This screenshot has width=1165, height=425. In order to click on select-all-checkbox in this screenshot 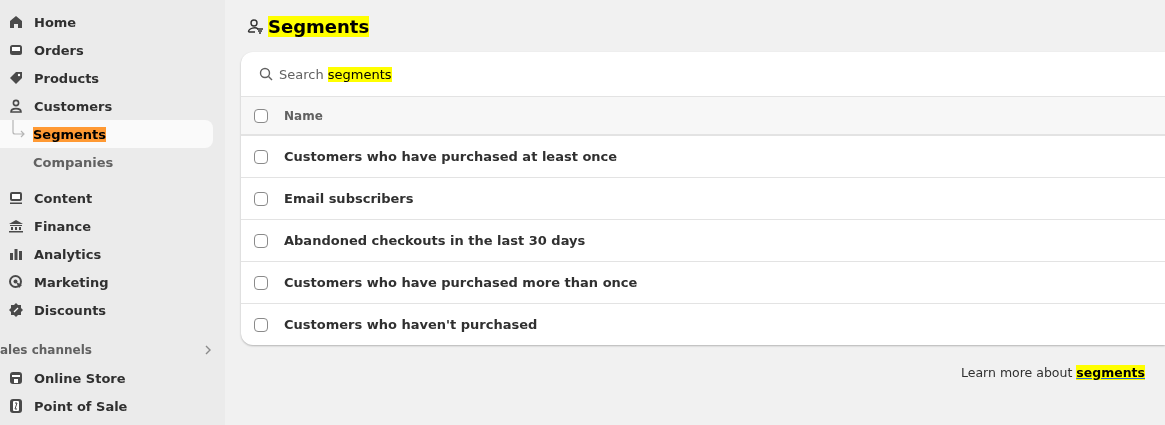, I will do `click(261, 115)`.